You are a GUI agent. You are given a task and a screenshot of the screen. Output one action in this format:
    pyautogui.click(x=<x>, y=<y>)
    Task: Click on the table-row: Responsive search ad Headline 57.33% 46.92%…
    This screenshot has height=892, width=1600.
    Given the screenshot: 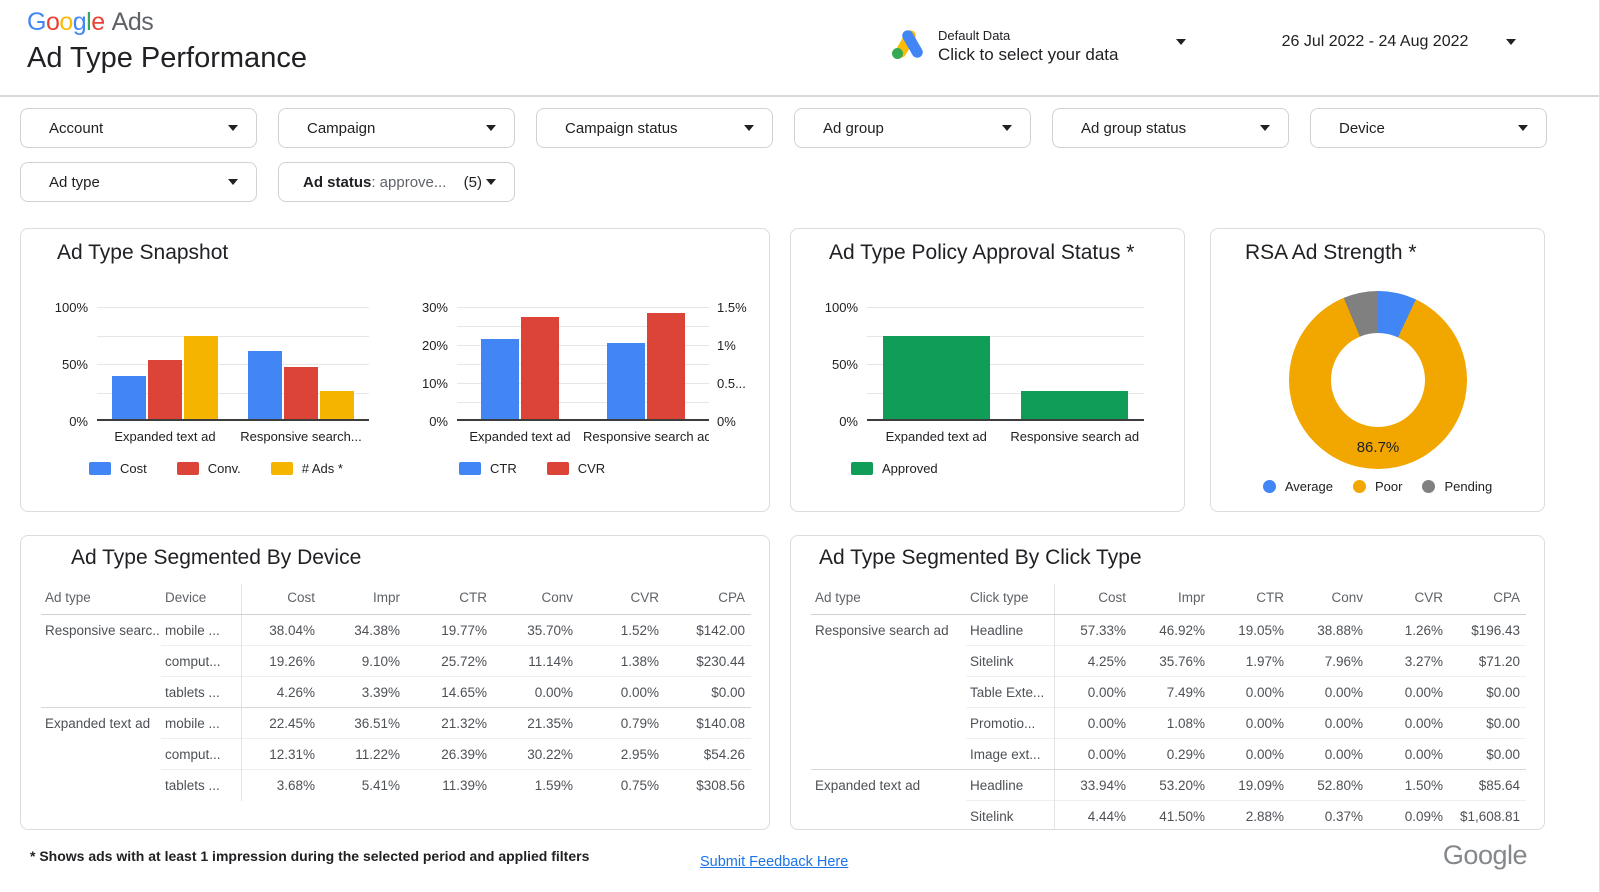 What is the action you would take?
    pyautogui.click(x=1168, y=630)
    